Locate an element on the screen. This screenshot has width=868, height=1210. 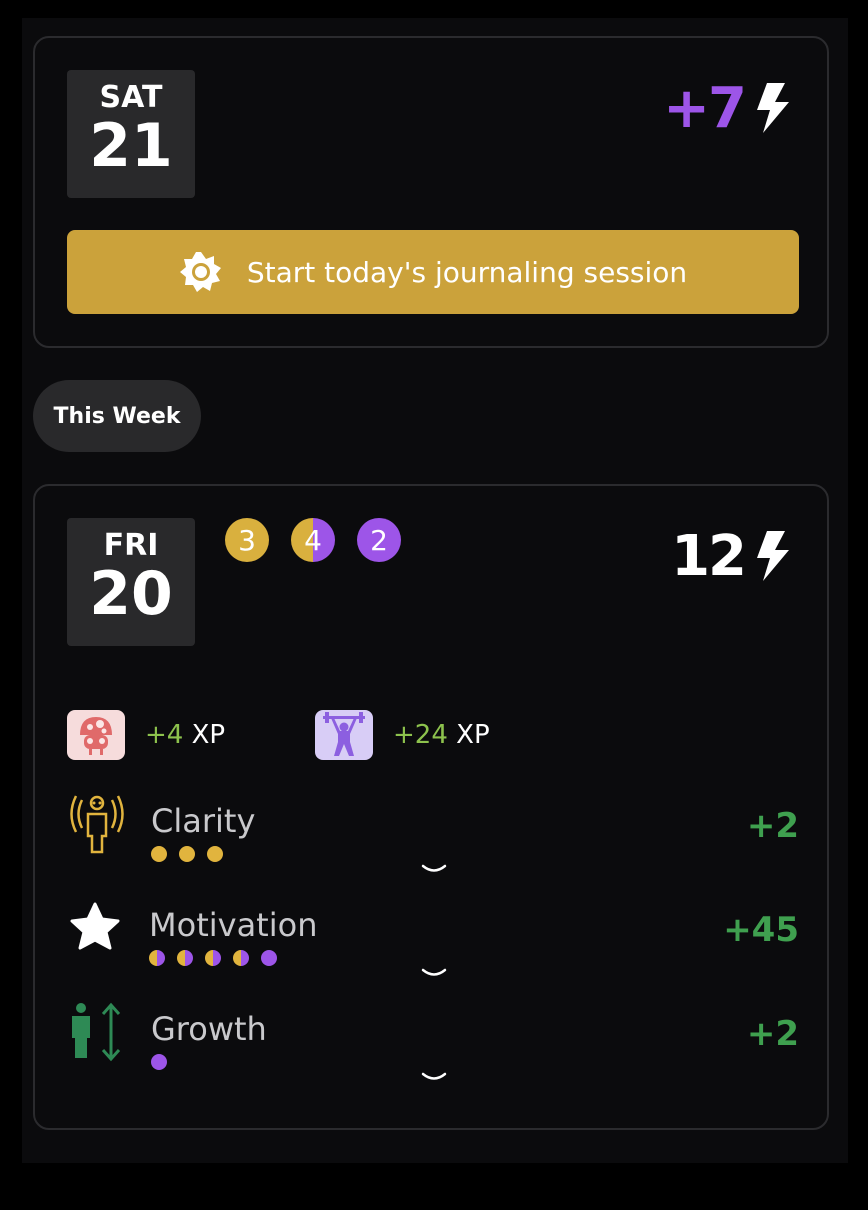
xp-amount-2: +24 is located at coordinates (420, 735).